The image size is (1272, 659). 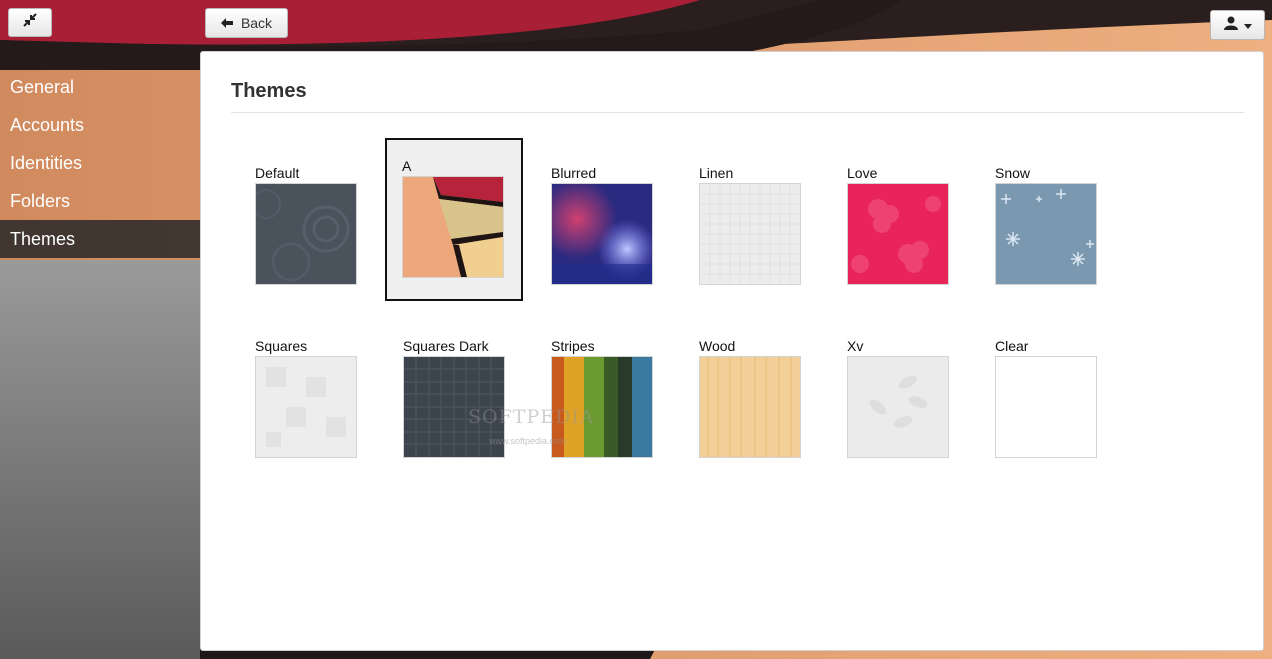 What do you see at coordinates (1230, 25) in the screenshot?
I see `user-icon` at bounding box center [1230, 25].